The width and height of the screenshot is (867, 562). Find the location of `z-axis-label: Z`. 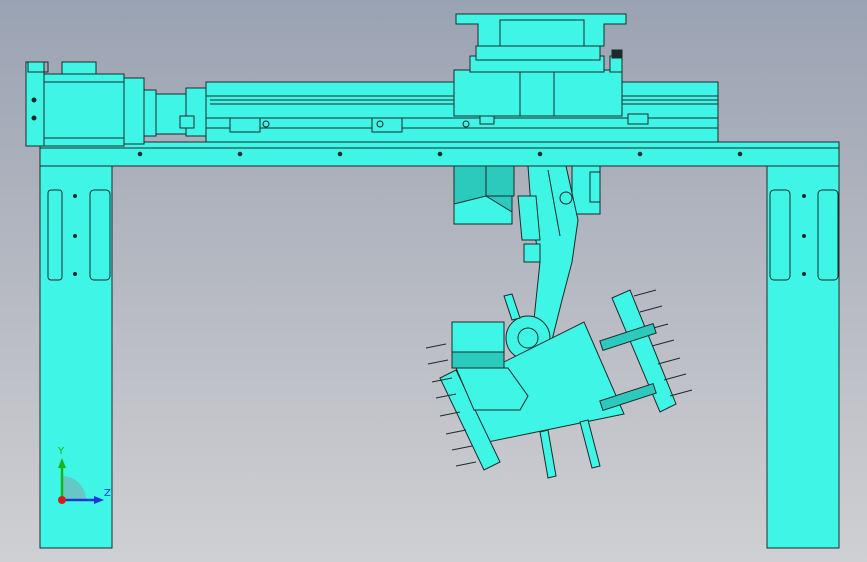

z-axis-label: Z is located at coordinates (107, 493).